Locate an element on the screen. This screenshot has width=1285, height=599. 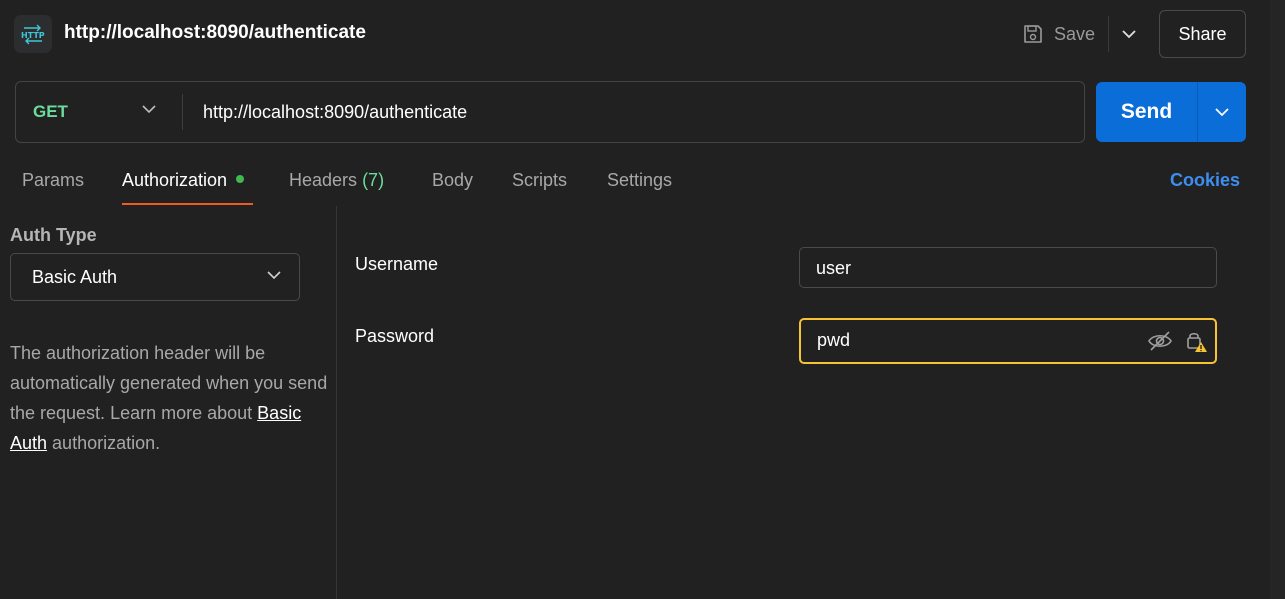
auth-description-suffix: authorization. is located at coordinates (106, 443).